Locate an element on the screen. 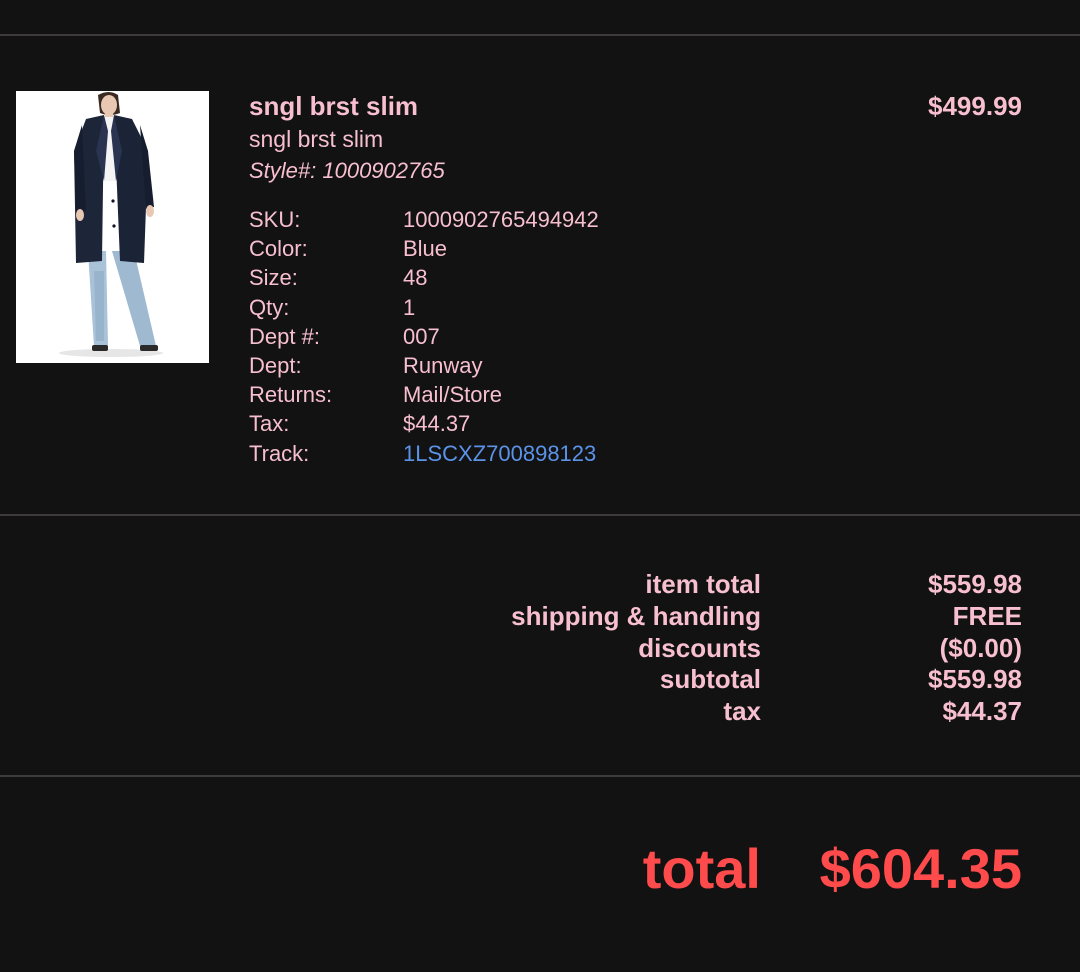 This screenshot has height=972, width=1080. tracking-number-link: 1LSCXZ700898123 is located at coordinates (499, 453).